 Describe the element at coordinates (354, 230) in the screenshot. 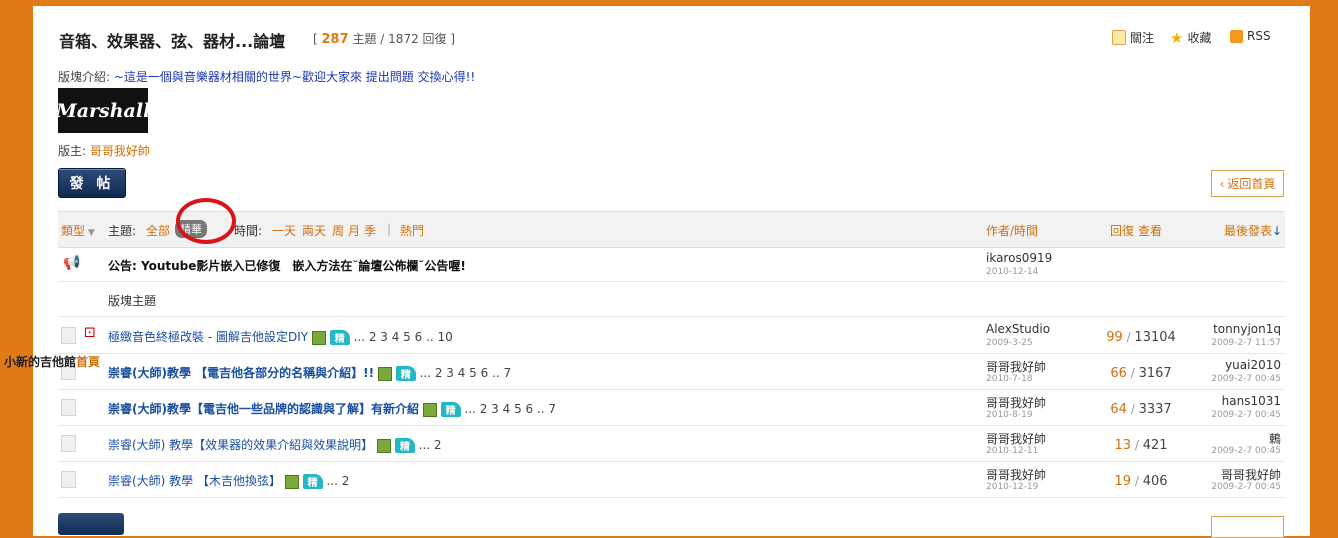

I see `time-filter-month: 月` at that location.